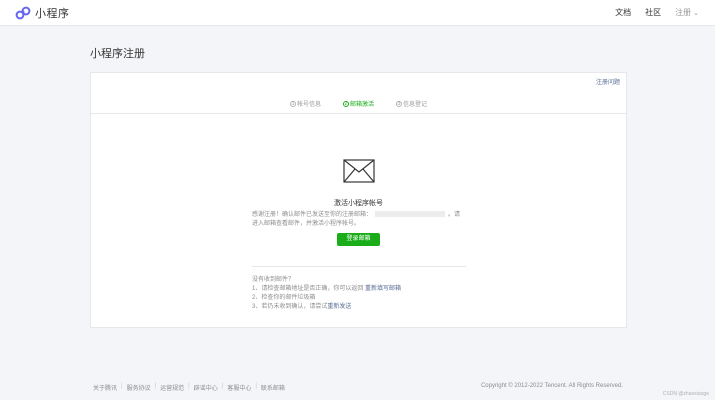  Describe the element at coordinates (653, 12) in the screenshot. I see `nav-community: 社区` at that location.